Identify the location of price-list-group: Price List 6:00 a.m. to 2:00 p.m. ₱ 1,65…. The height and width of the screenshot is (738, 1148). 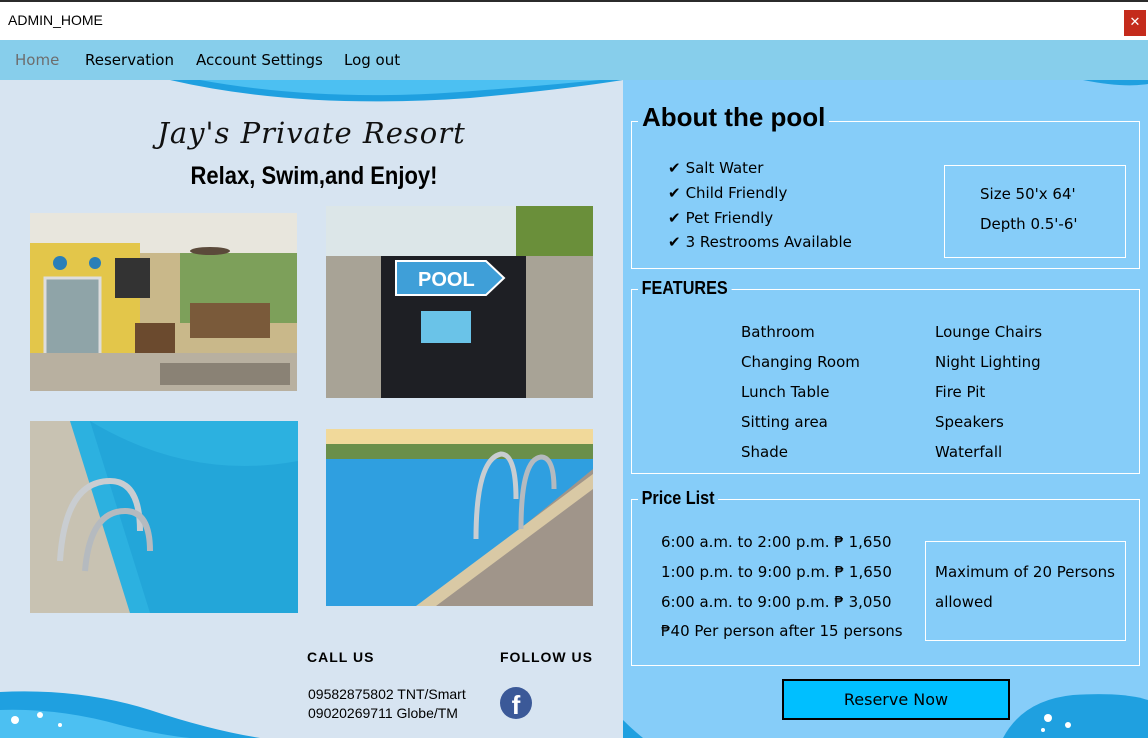
(885, 577).